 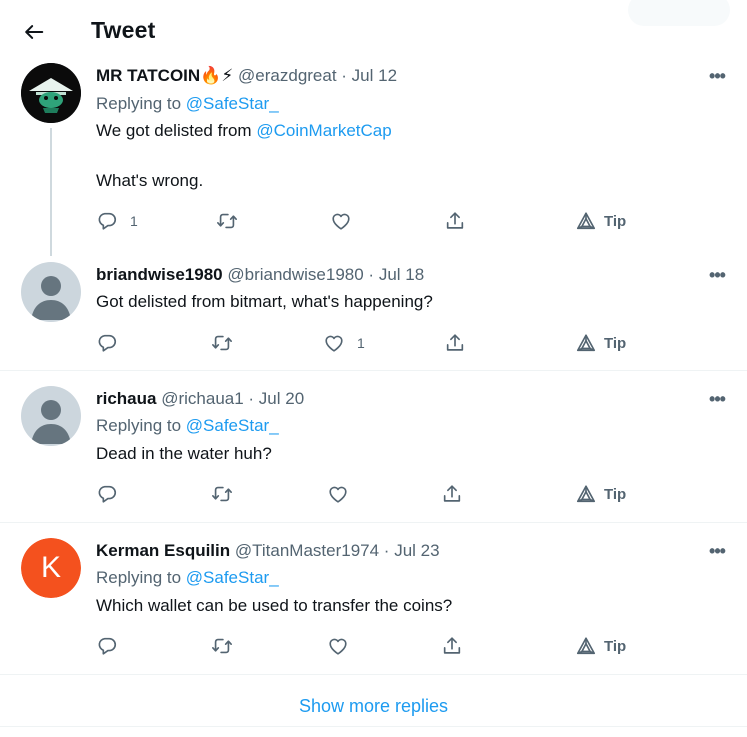 I want to click on author-name: MR TATCOIN, so click(x=148, y=75).